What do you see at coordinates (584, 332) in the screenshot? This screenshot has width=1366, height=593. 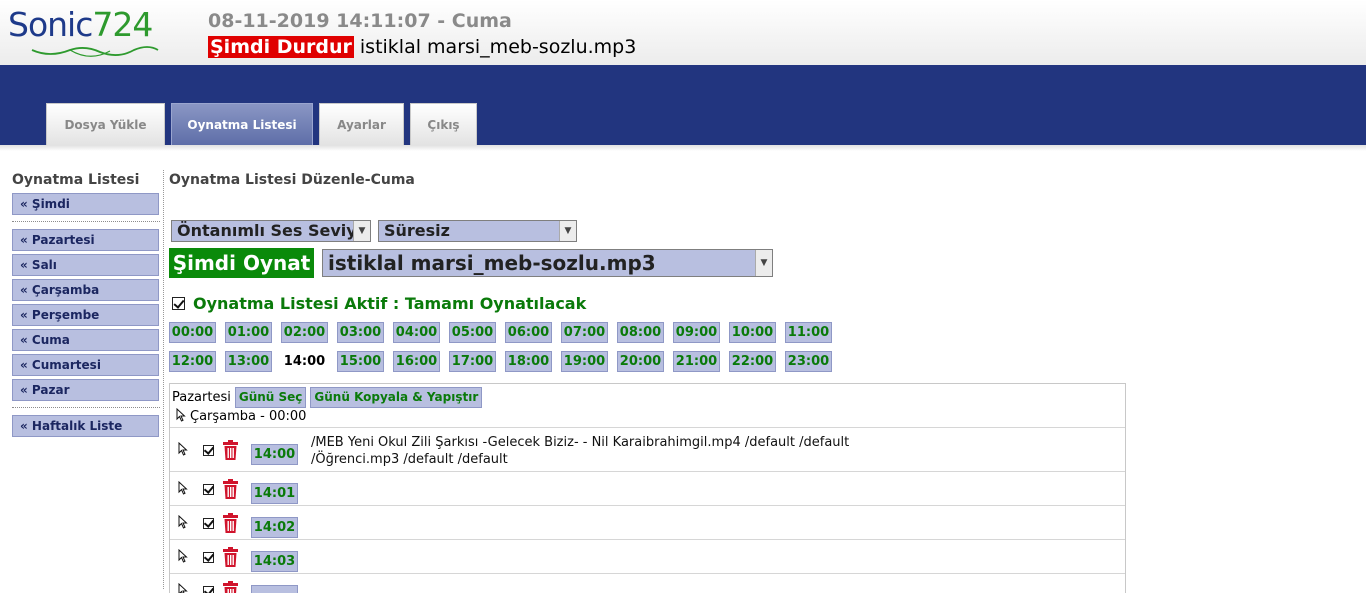 I see `hour-button: 07:00` at bounding box center [584, 332].